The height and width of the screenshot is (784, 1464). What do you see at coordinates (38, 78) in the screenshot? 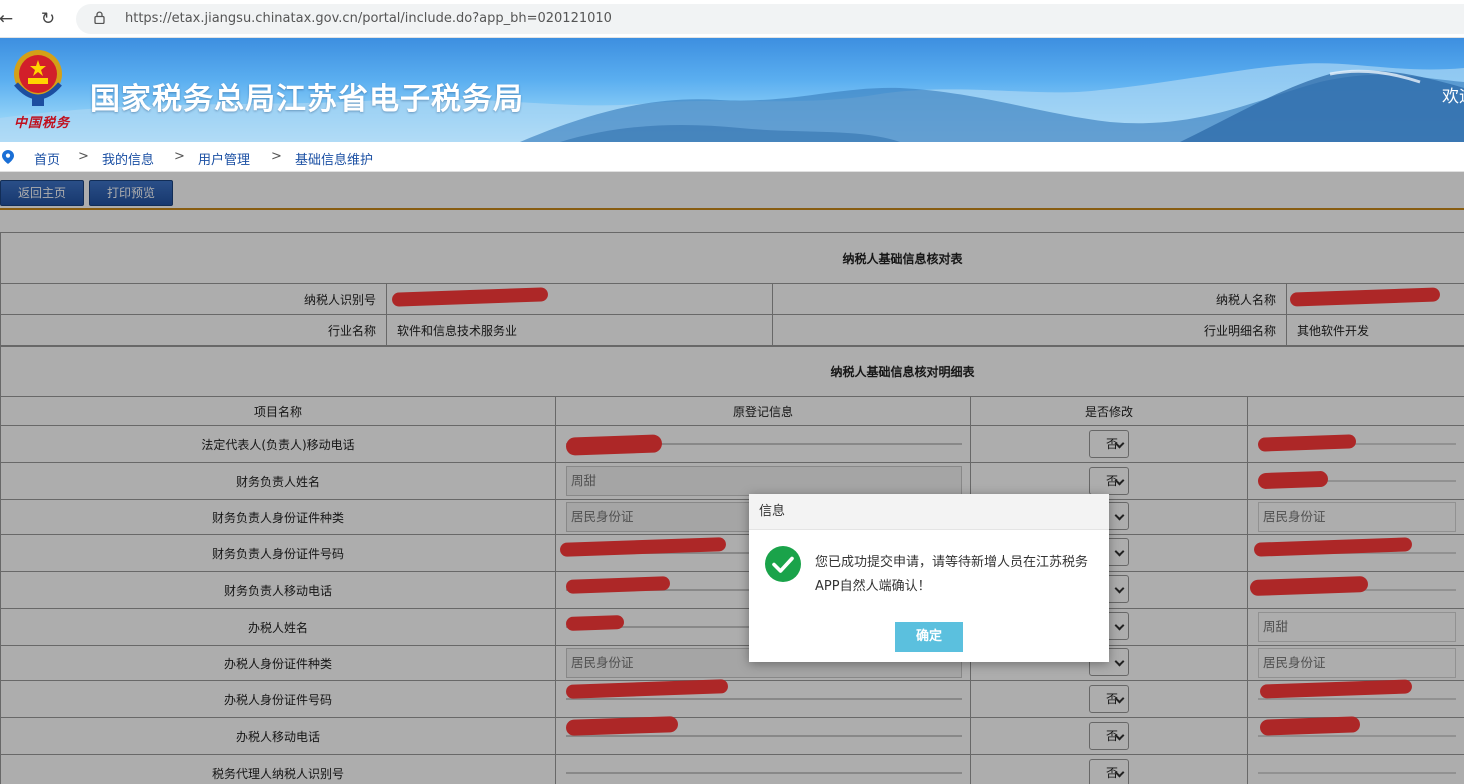
I see `national-tax-emblem` at bounding box center [38, 78].